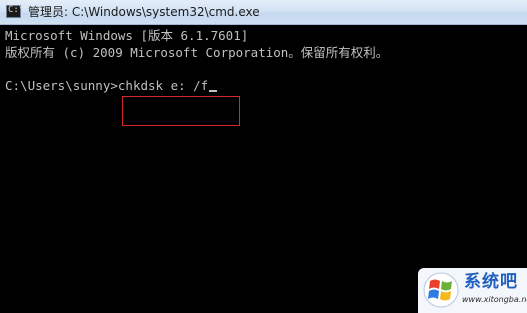 This screenshot has width=527, height=313. What do you see at coordinates (144, 12) in the screenshot?
I see `window-title: 管理员: C:\Windows\system32\cmd.exe` at bounding box center [144, 12].